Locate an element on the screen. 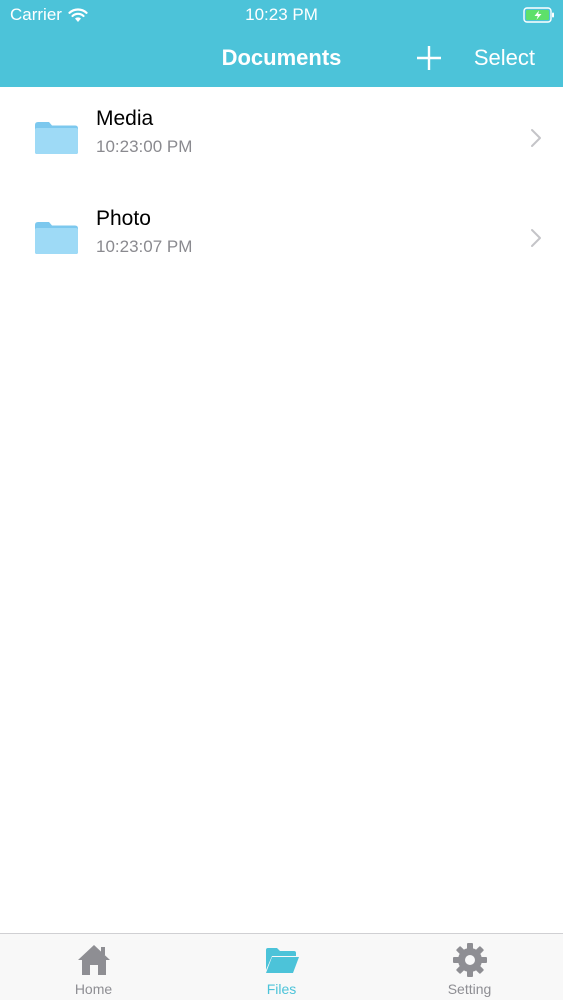 Image resolution: width=563 pixels, height=1000 pixels. status-bar: Carrier 10:23 PM is located at coordinates (281, 15).